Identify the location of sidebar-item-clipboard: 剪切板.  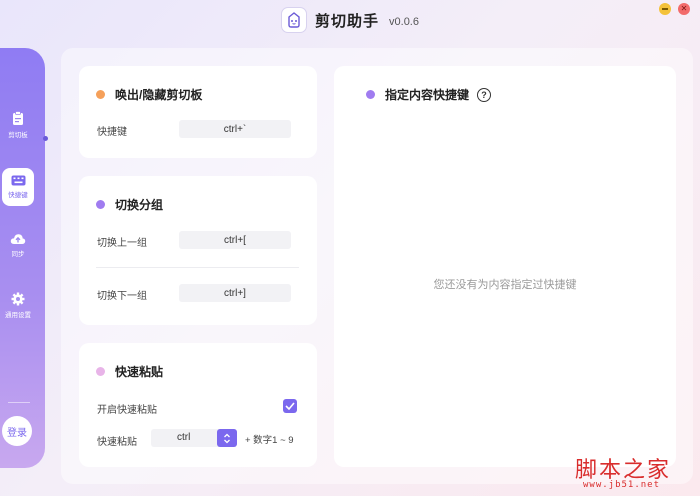
(18, 125).